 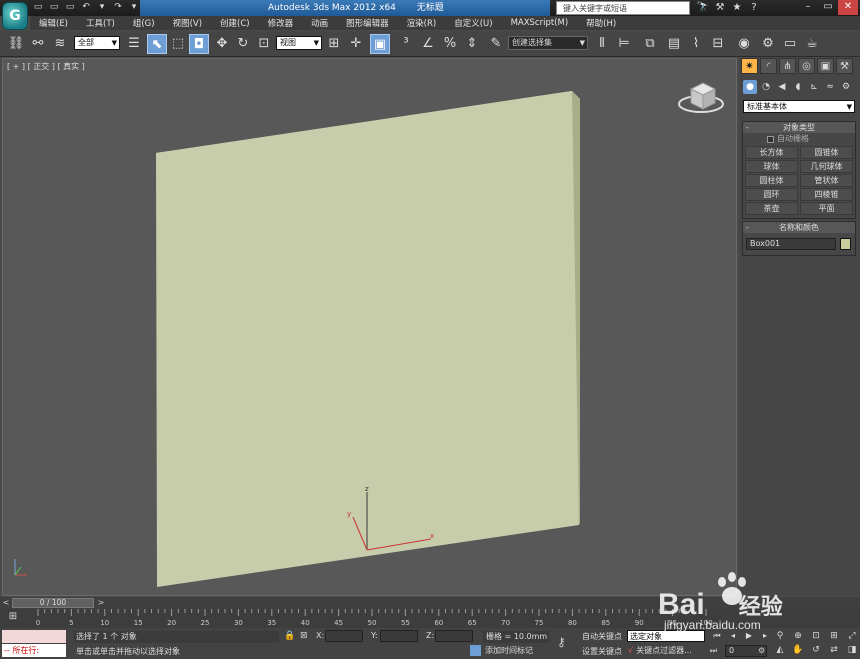 I want to click on menu-customize: 自定义(U), so click(x=473, y=23).